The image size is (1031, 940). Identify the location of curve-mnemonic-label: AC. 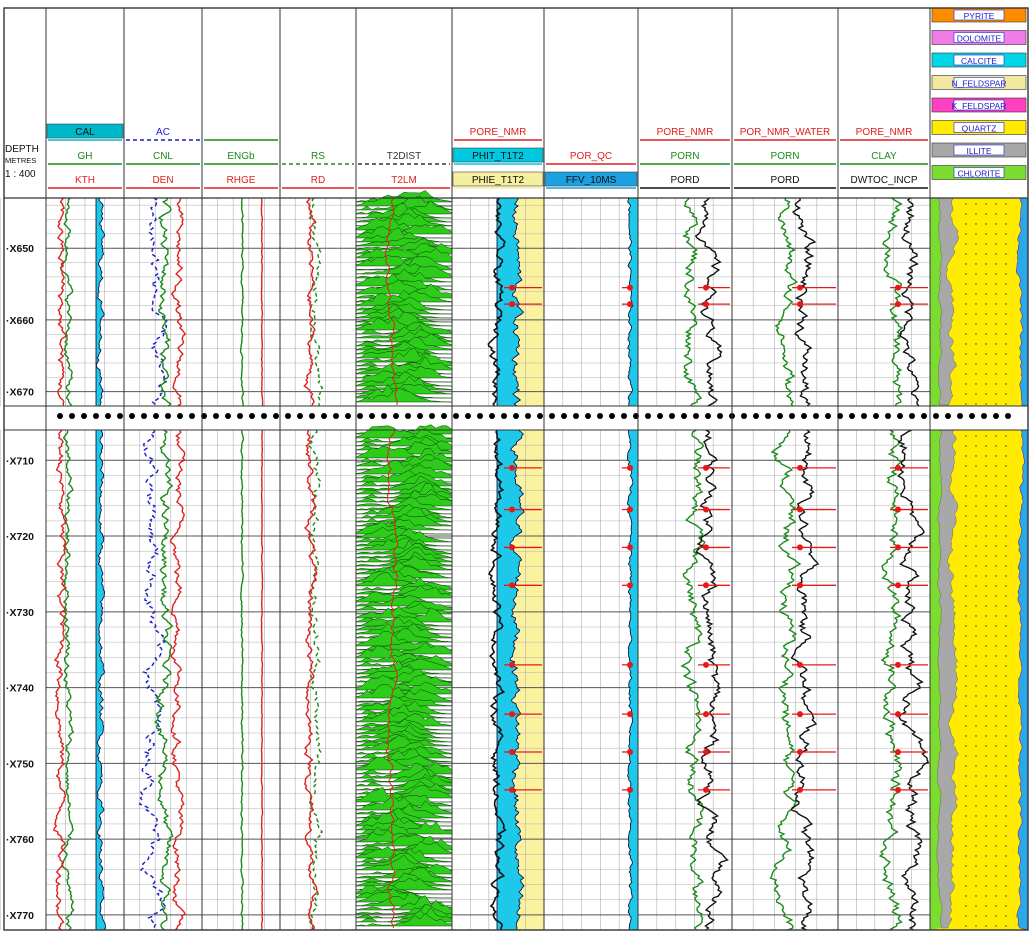
(163, 132).